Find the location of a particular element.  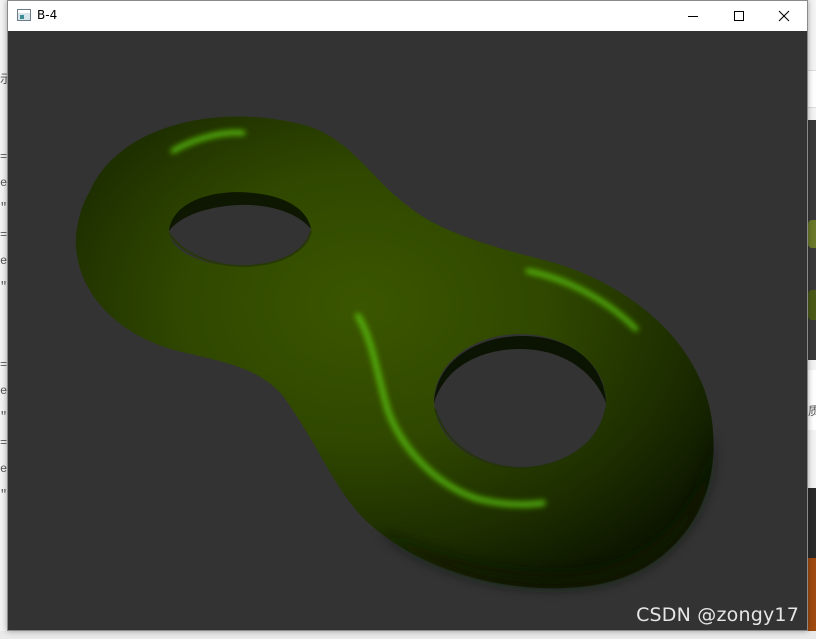

close-icon is located at coordinates (784, 16).